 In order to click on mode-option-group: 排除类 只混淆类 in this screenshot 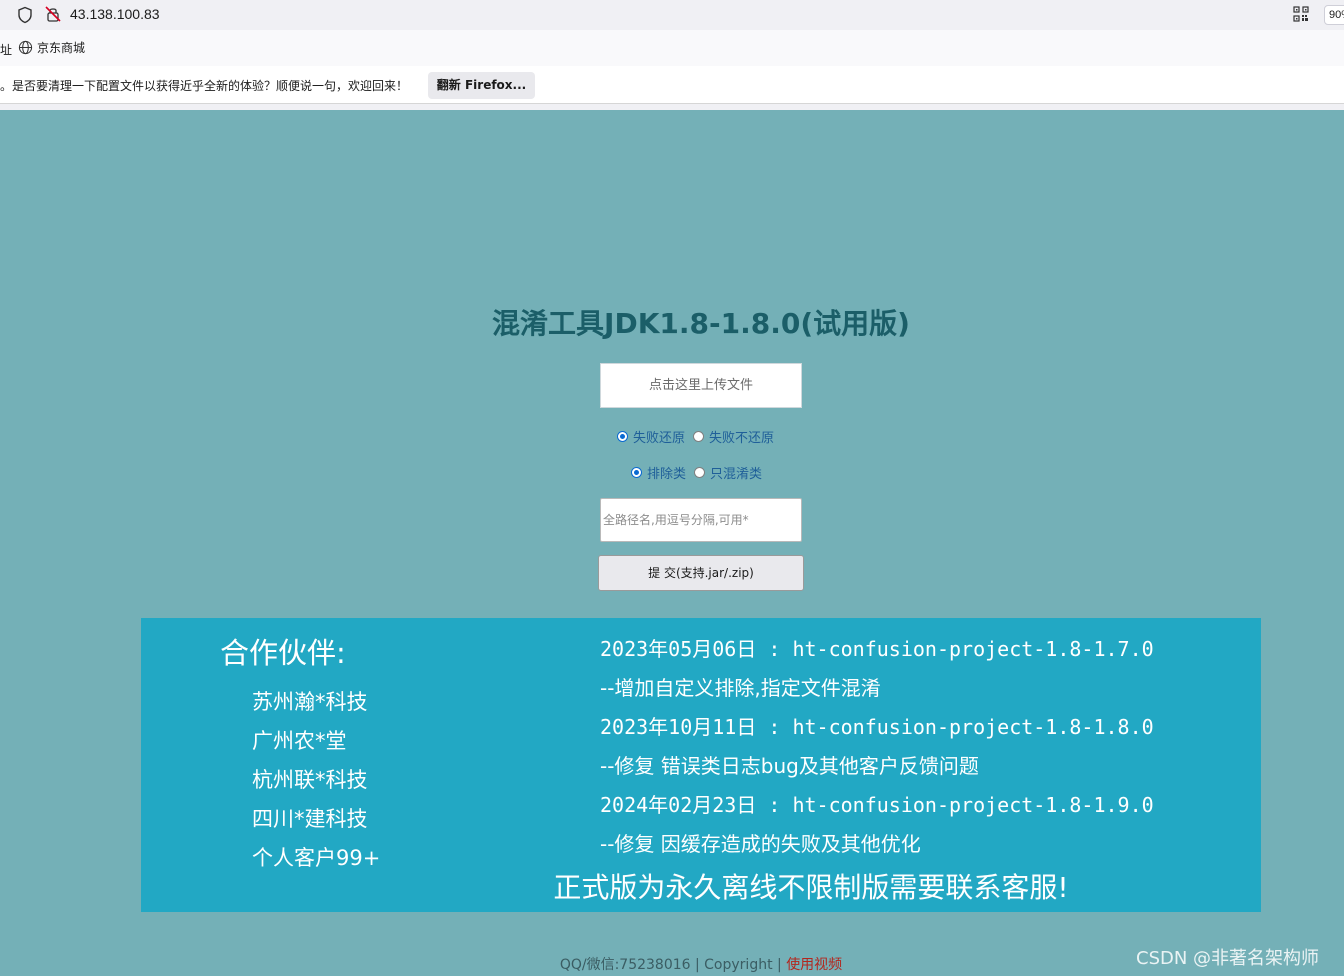, I will do `click(696, 472)`.